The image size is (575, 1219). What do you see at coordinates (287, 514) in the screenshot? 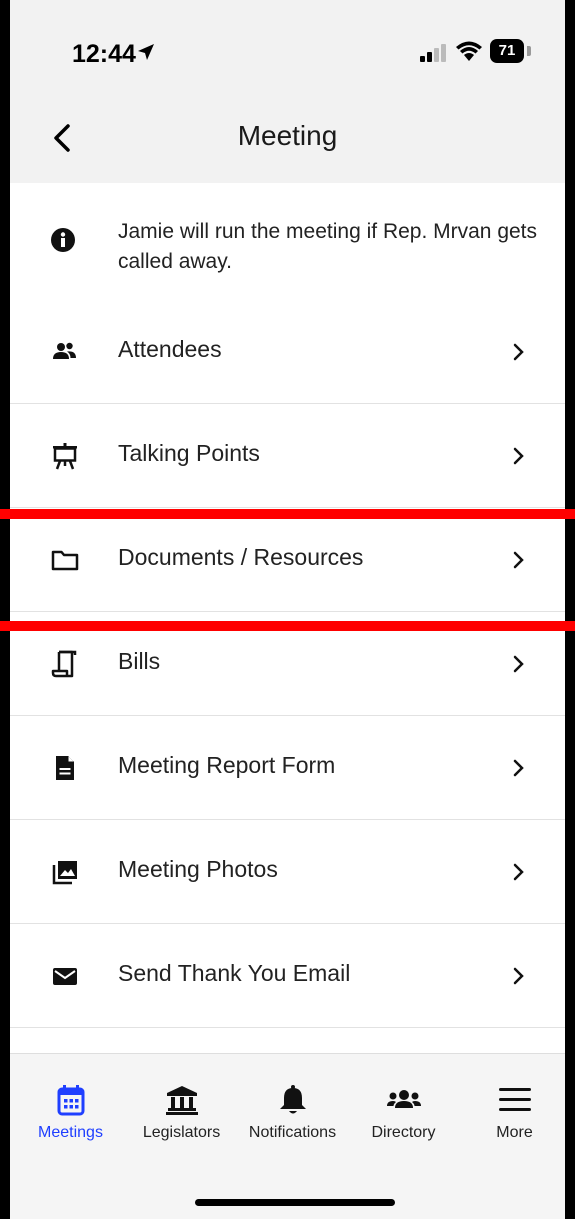
I see `highlight-line-top` at bounding box center [287, 514].